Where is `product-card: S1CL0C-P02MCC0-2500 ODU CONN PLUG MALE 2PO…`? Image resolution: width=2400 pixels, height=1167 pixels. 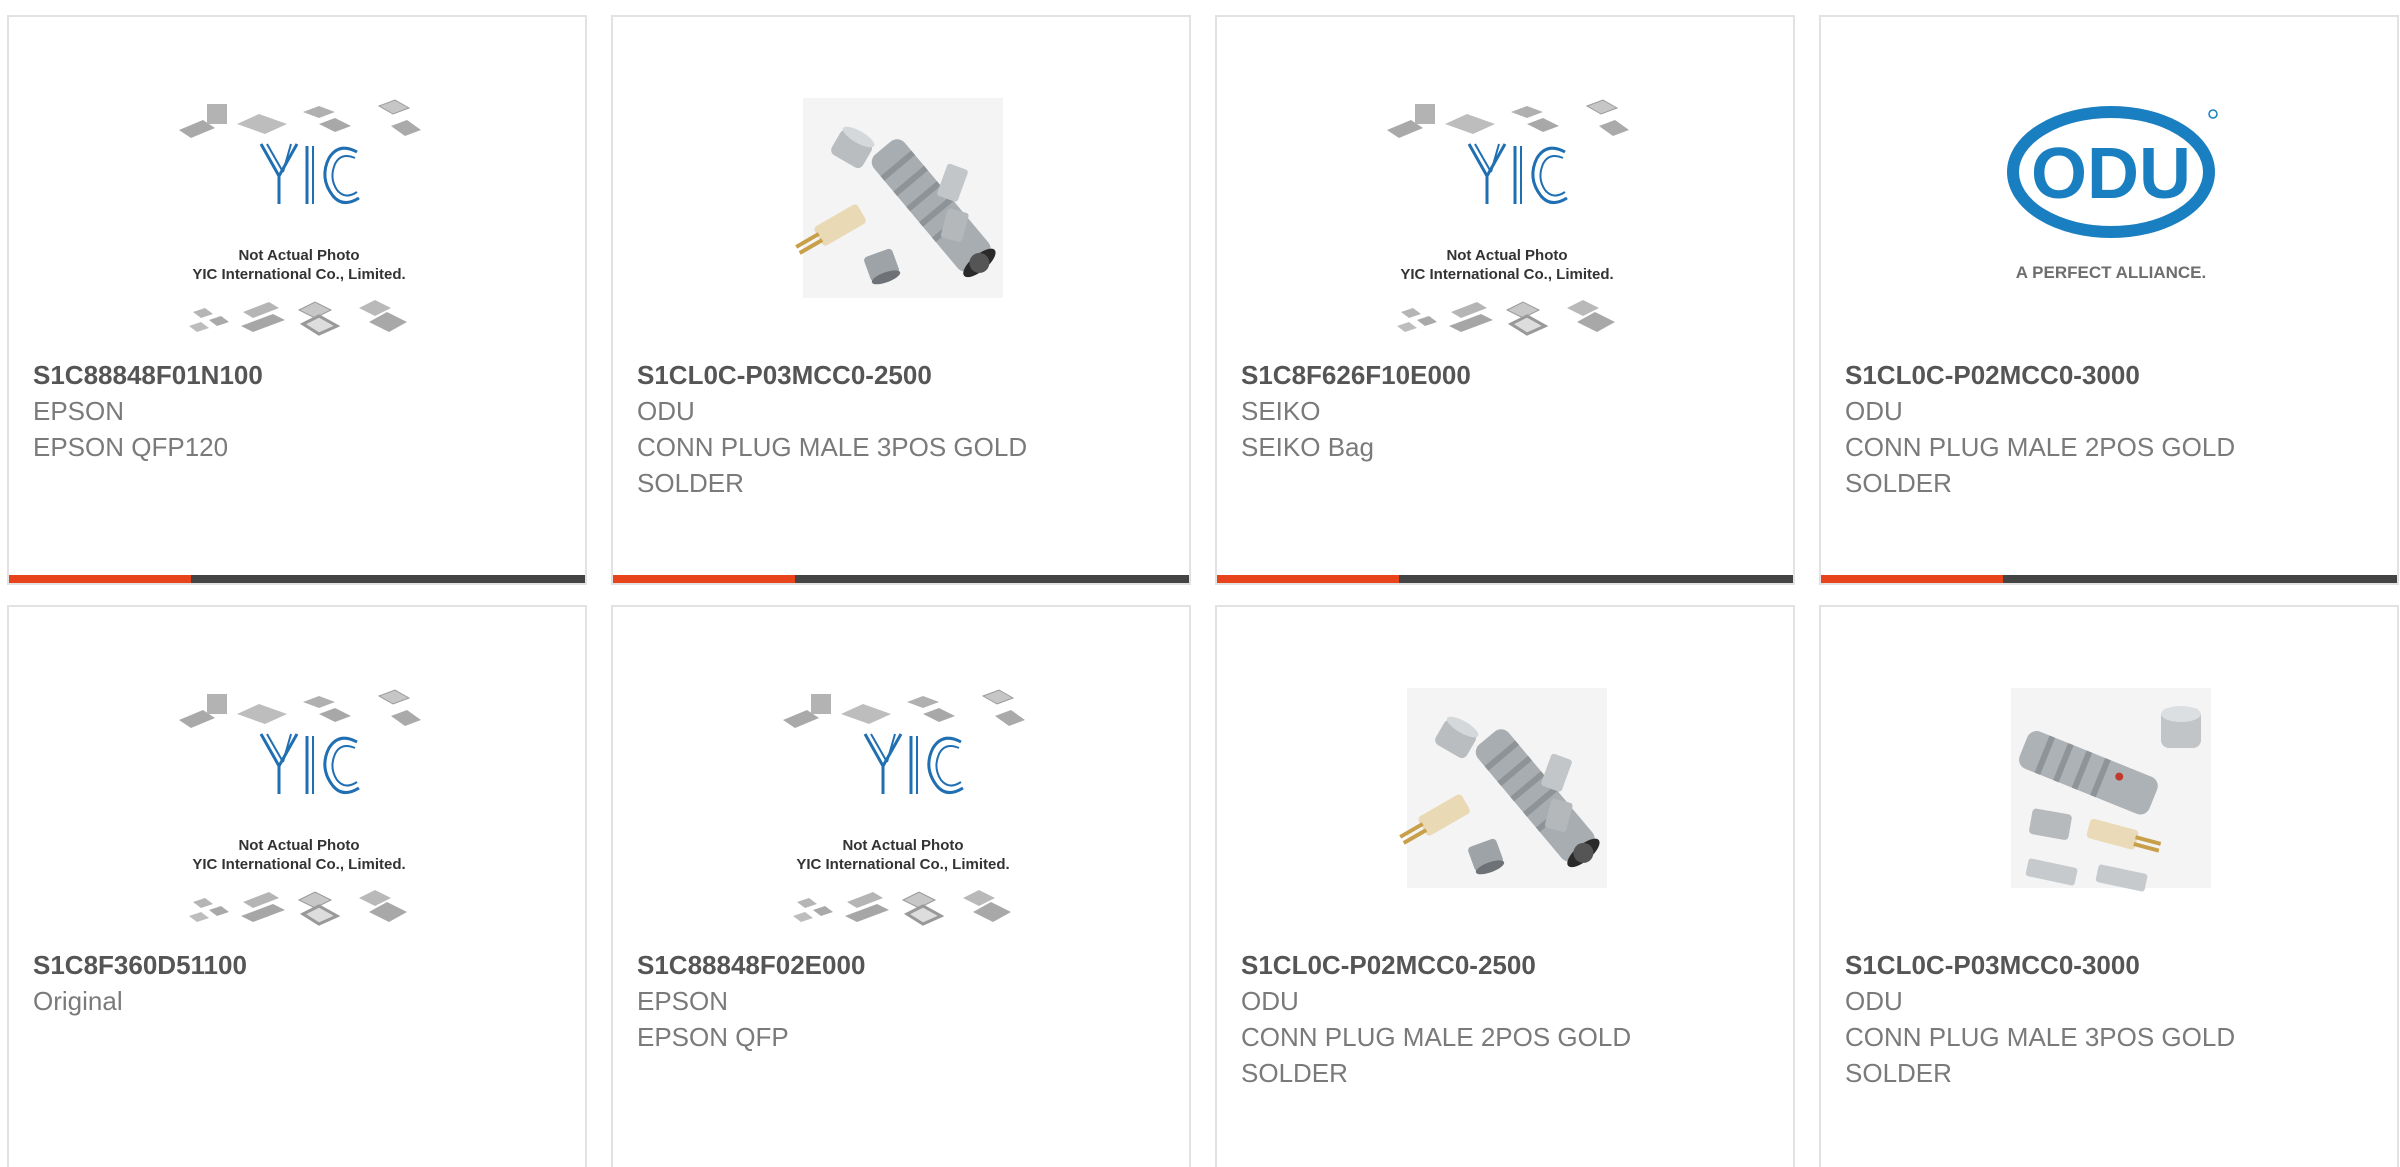 product-card: S1CL0C-P02MCC0-2500 ODU CONN PLUG MALE 2PO… is located at coordinates (1505, 886).